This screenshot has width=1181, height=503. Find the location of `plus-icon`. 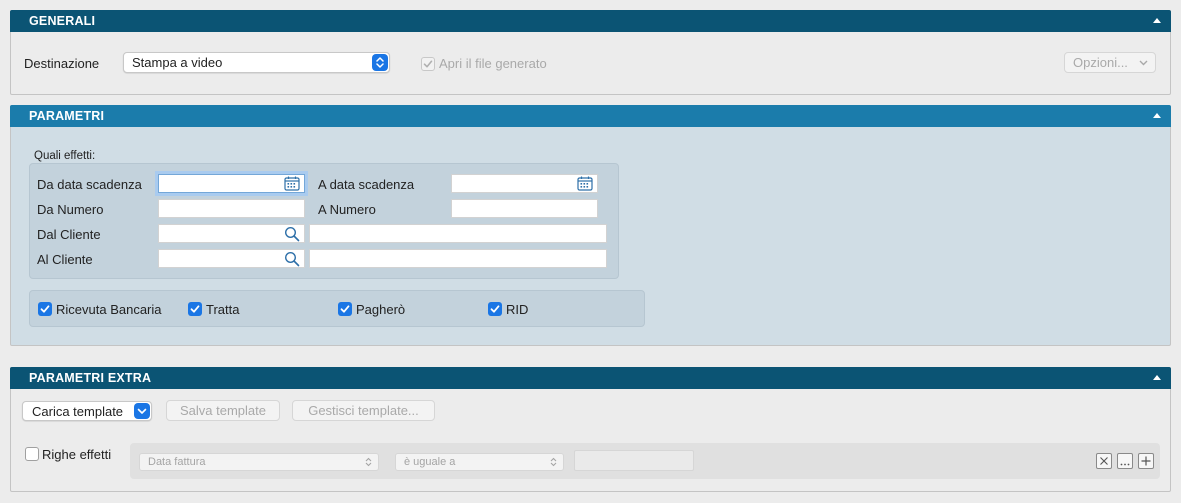

plus-icon is located at coordinates (1146, 461).